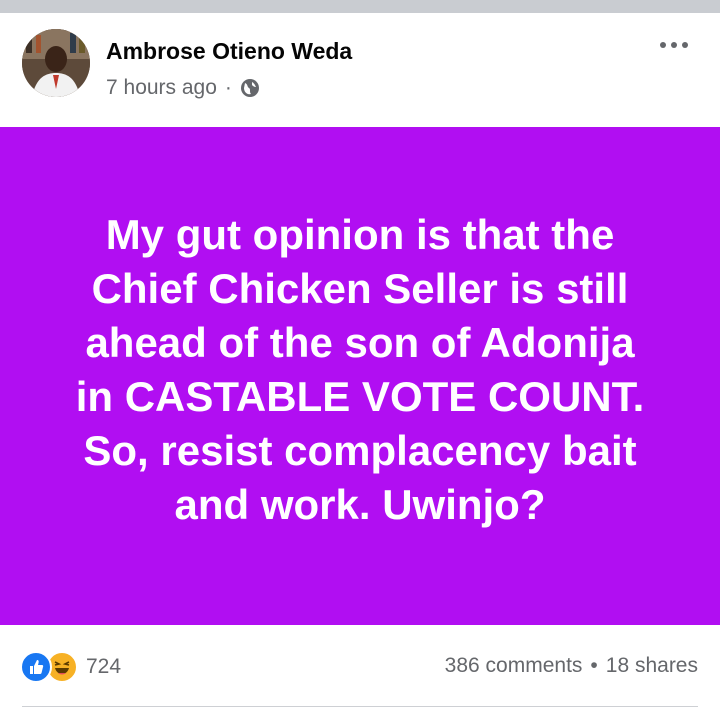 The height and width of the screenshot is (719, 720). I want to click on post-text-line: My gut opinion is that the, so click(360, 234).